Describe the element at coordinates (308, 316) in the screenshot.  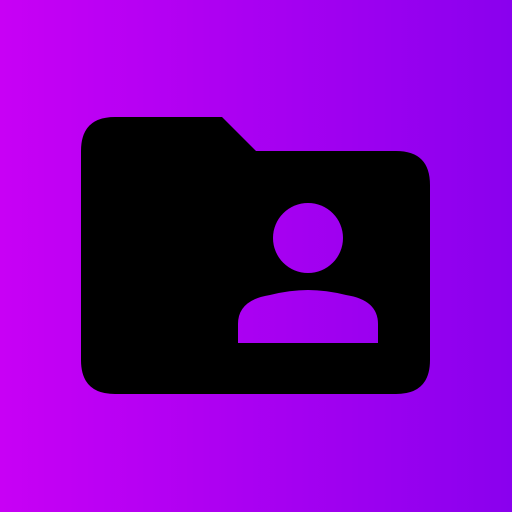
I see `person-body` at that location.